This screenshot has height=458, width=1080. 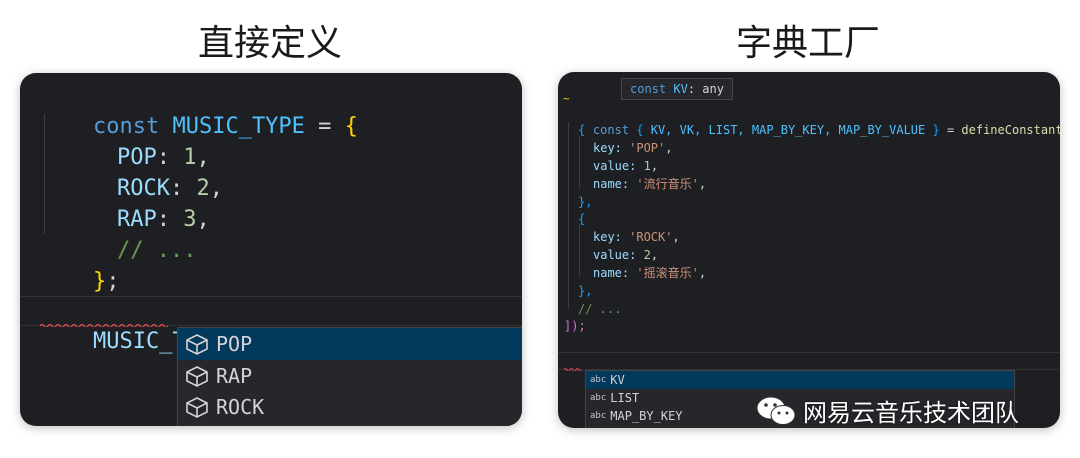 What do you see at coordinates (776, 410) in the screenshot?
I see `wechat-icon` at bounding box center [776, 410].